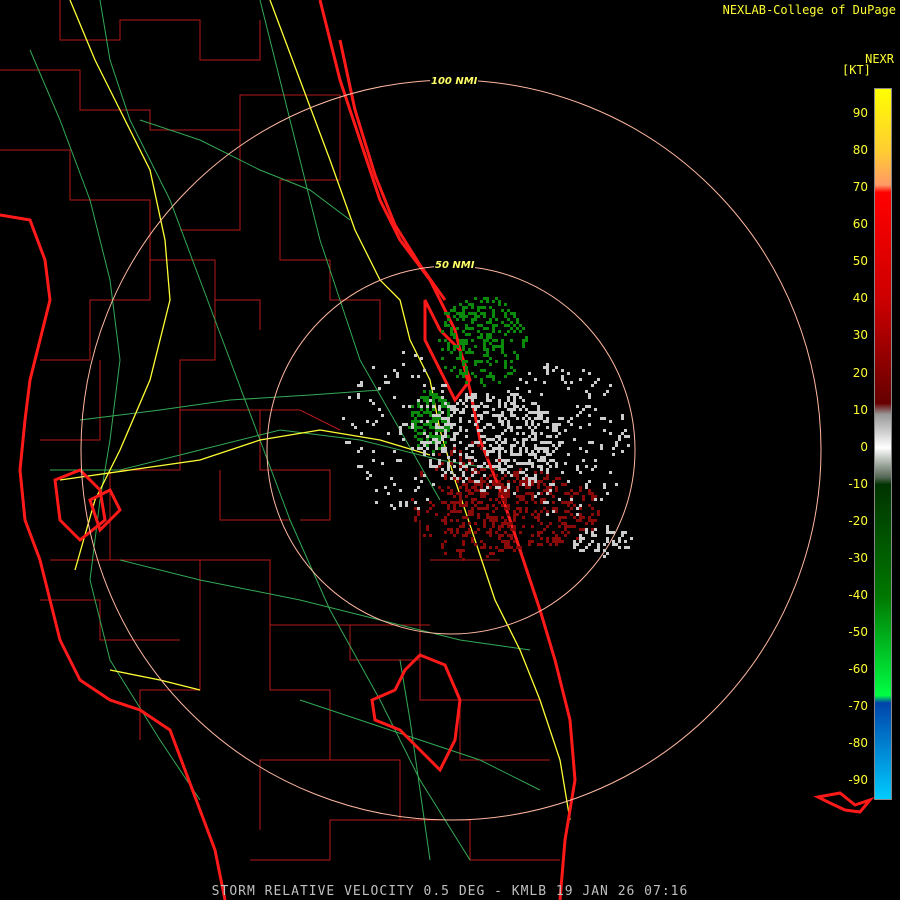  What do you see at coordinates (860, 224) in the screenshot?
I see `legend-tick-label: 60` at bounding box center [860, 224].